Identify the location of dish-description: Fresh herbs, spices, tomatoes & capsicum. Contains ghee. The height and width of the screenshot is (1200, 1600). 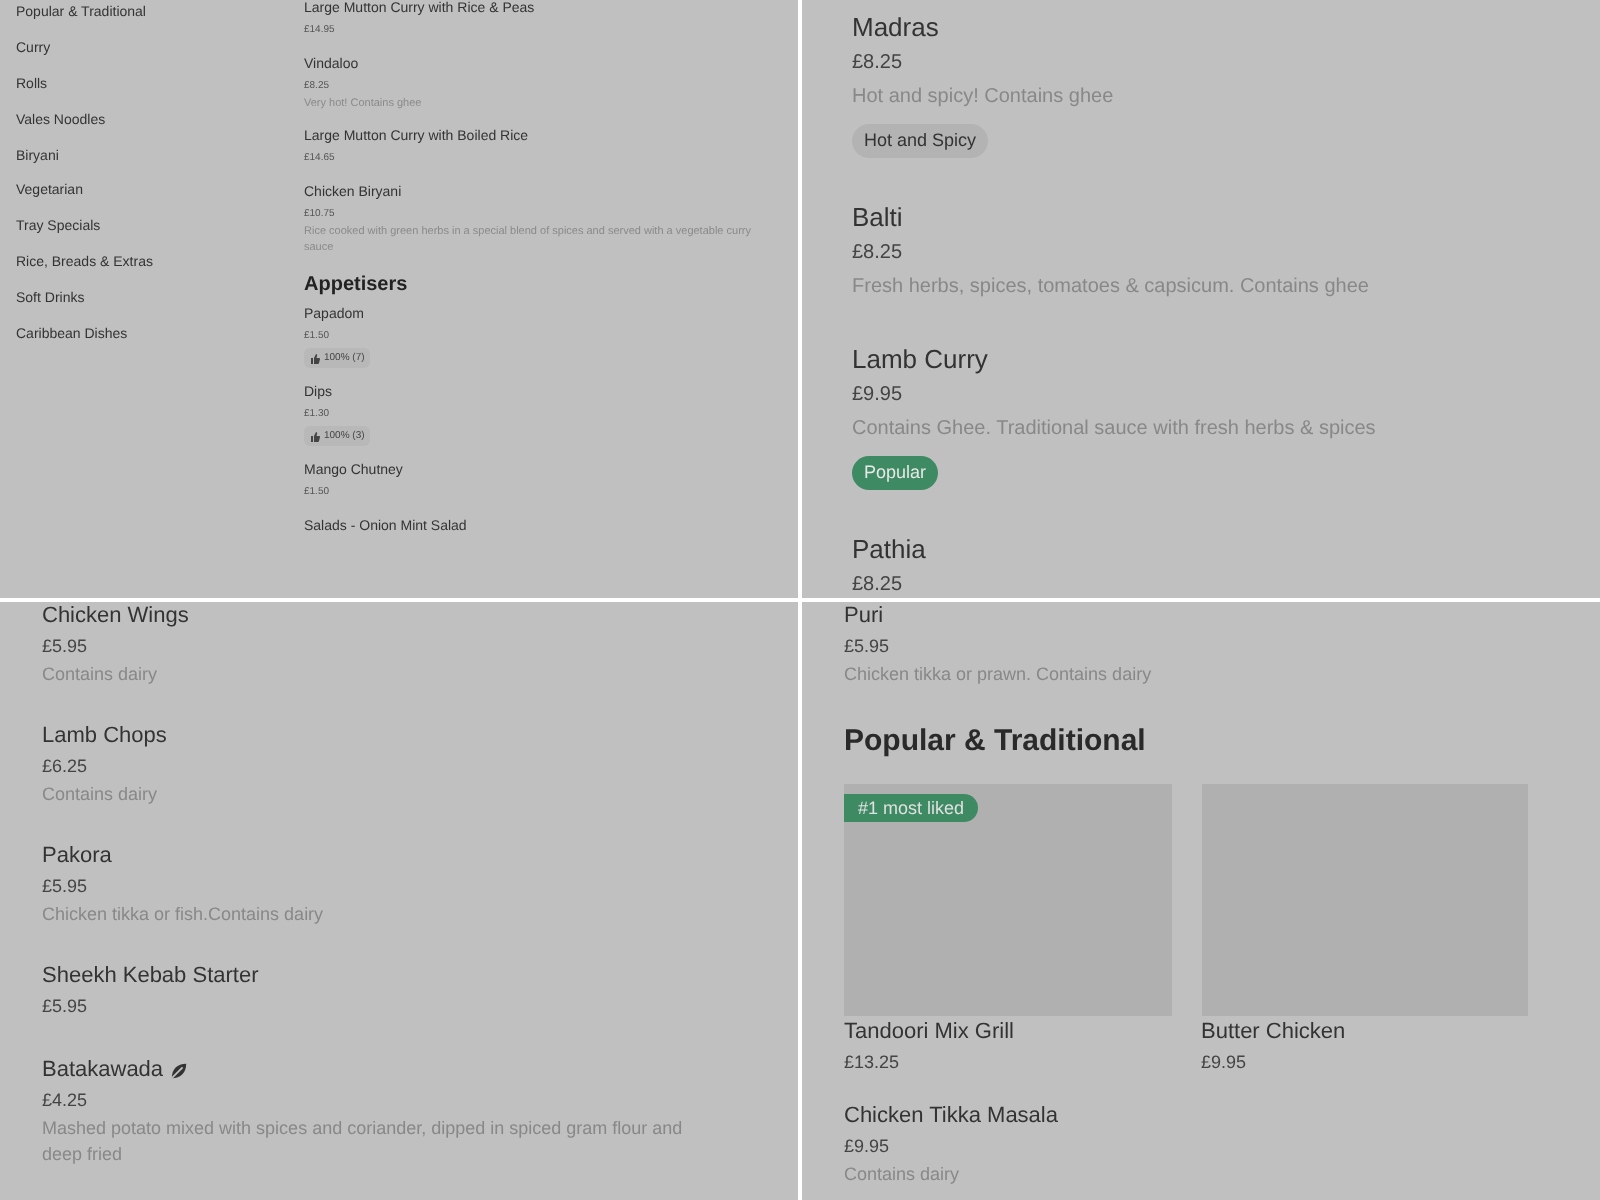
(1111, 288).